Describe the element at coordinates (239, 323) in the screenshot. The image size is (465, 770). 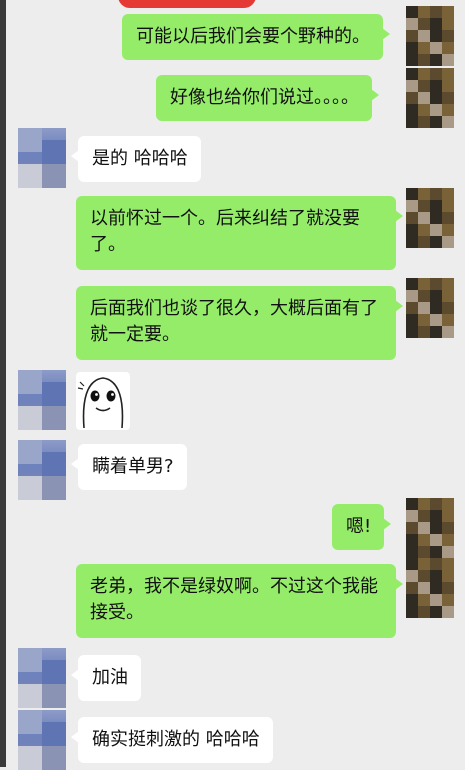
I see `message-bubble-outgoing: 后面我们也谈了很久，大概后面有了就一定要。` at that location.